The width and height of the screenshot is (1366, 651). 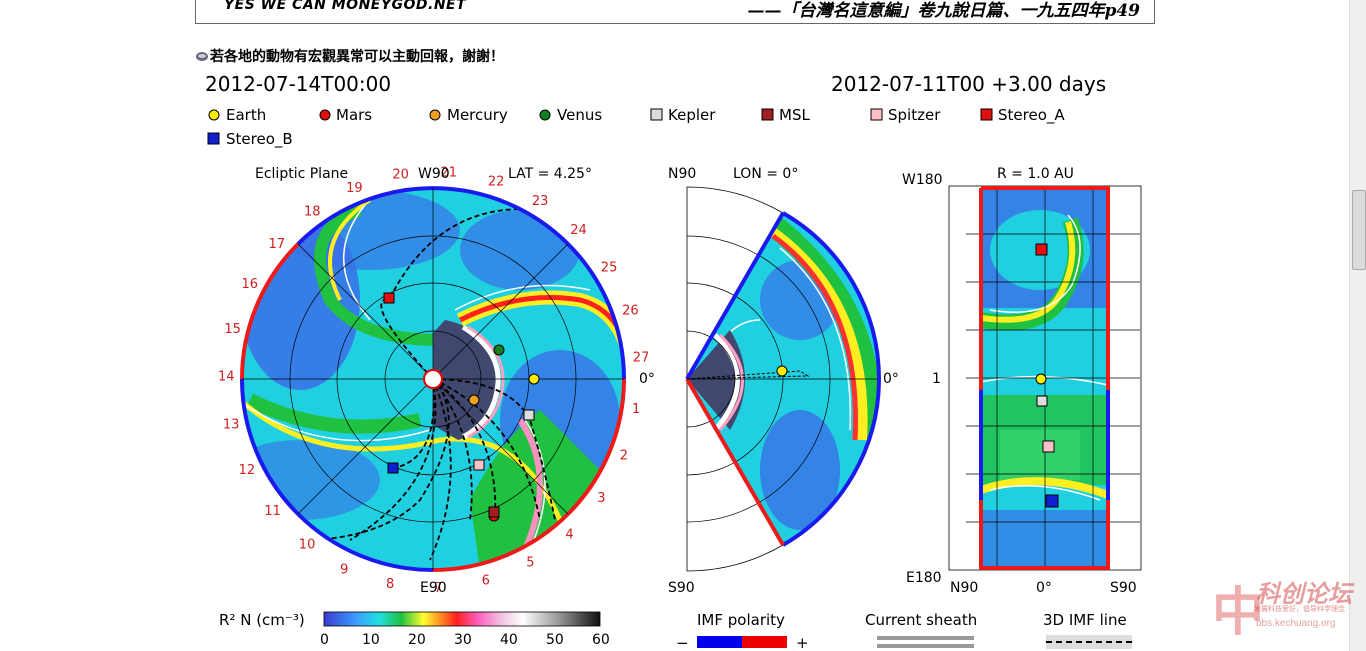 What do you see at coordinates (393, 468) in the screenshot?
I see `stereo-b-marker` at bounding box center [393, 468].